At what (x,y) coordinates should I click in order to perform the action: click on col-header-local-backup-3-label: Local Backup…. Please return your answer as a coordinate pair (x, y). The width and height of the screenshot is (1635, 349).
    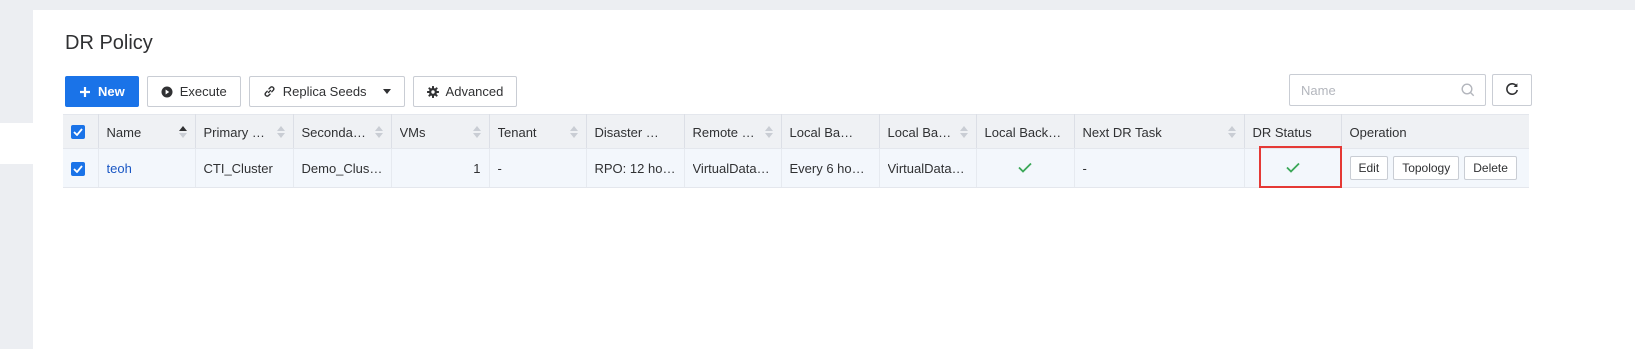
    Looking at the image, I should click on (1025, 132).